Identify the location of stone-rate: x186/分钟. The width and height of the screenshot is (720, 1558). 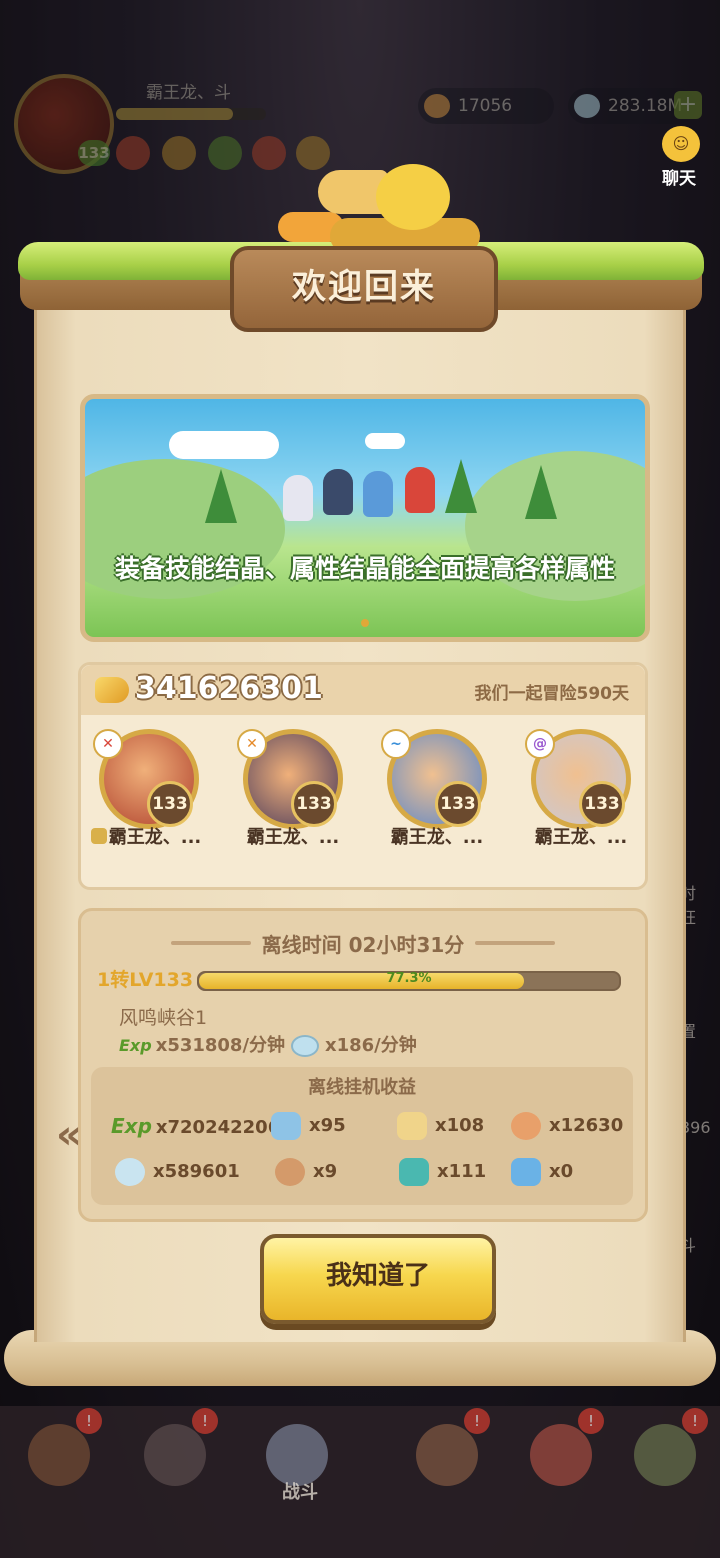
(354, 1046).